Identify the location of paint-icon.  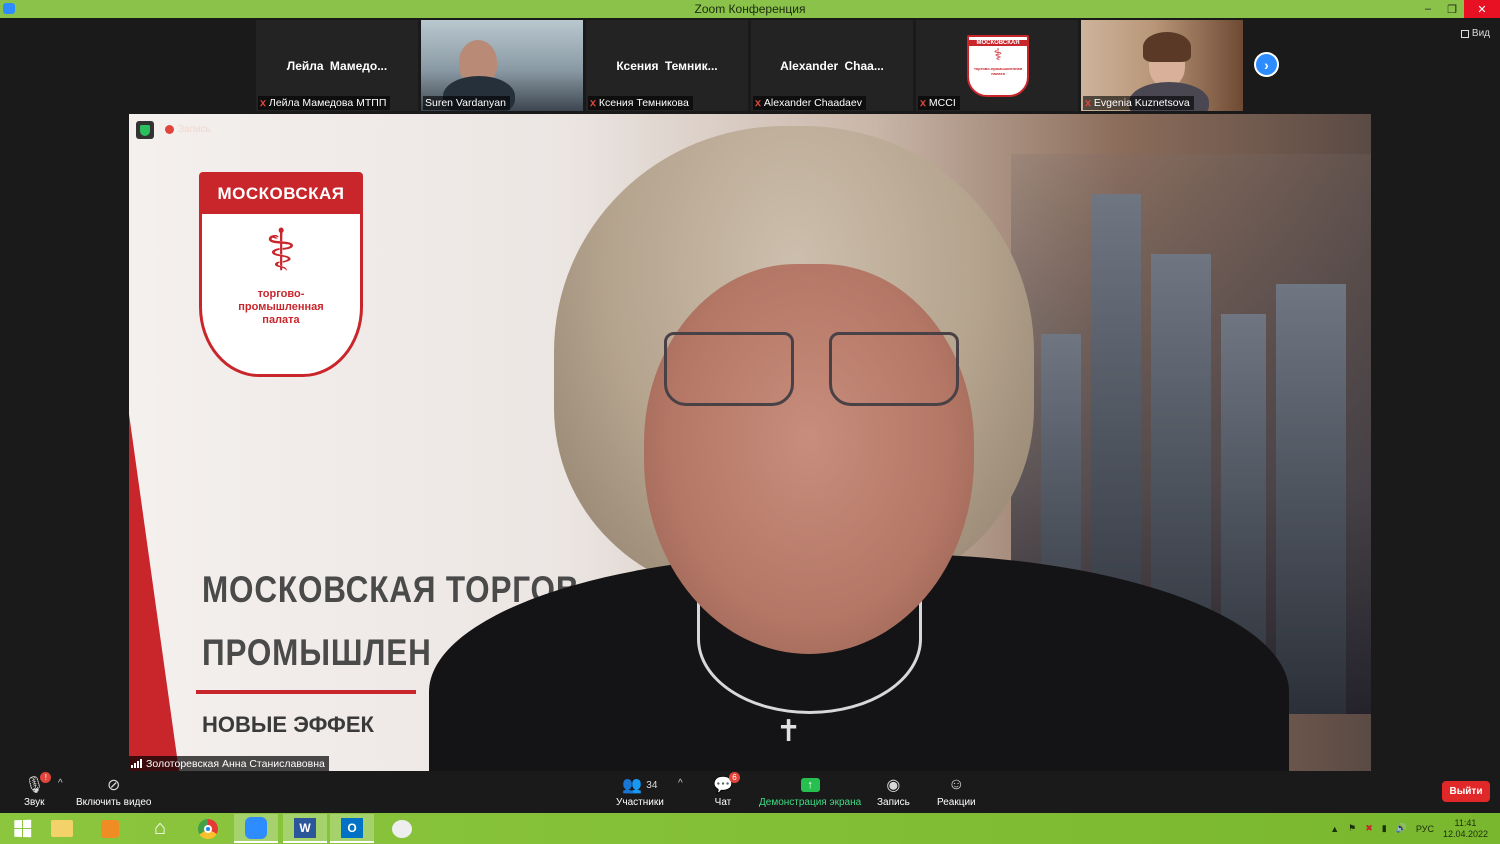
(402, 828).